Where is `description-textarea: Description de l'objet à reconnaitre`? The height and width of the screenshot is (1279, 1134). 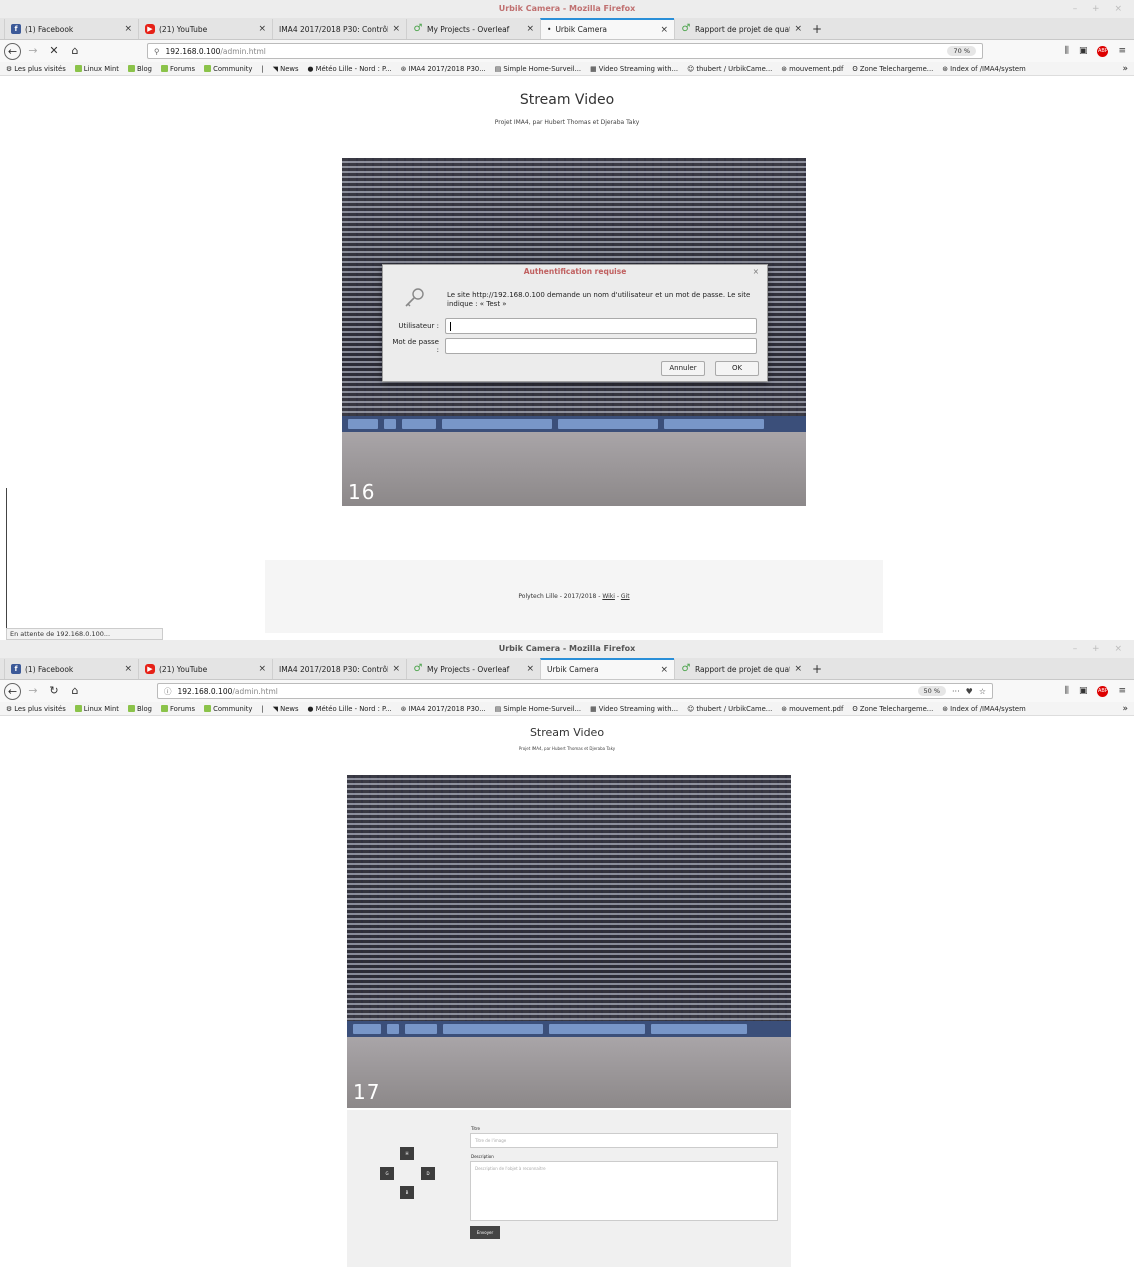
description-textarea: Description de l'objet à reconnaitre is located at coordinates (624, 1191).